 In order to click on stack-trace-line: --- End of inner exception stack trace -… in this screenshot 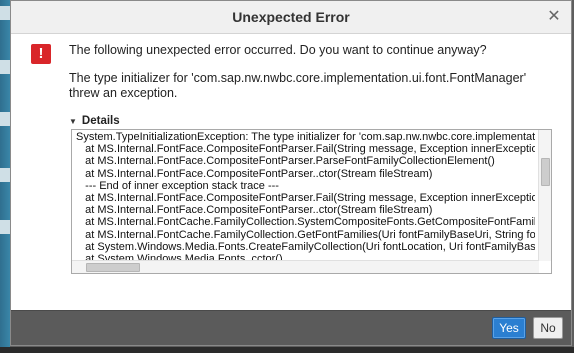, I will do `click(177, 185)`.